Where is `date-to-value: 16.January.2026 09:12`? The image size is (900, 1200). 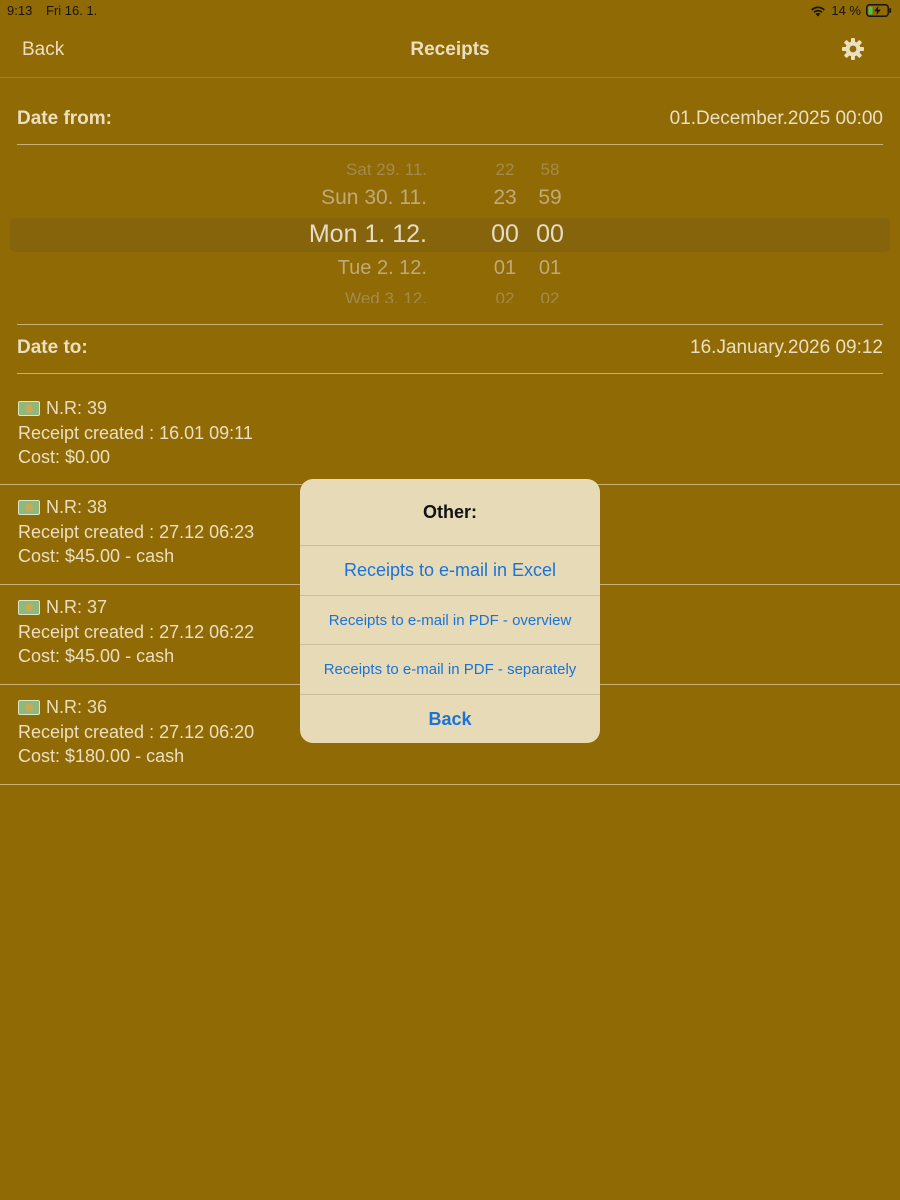 date-to-value: 16.January.2026 09:12 is located at coordinates (786, 347).